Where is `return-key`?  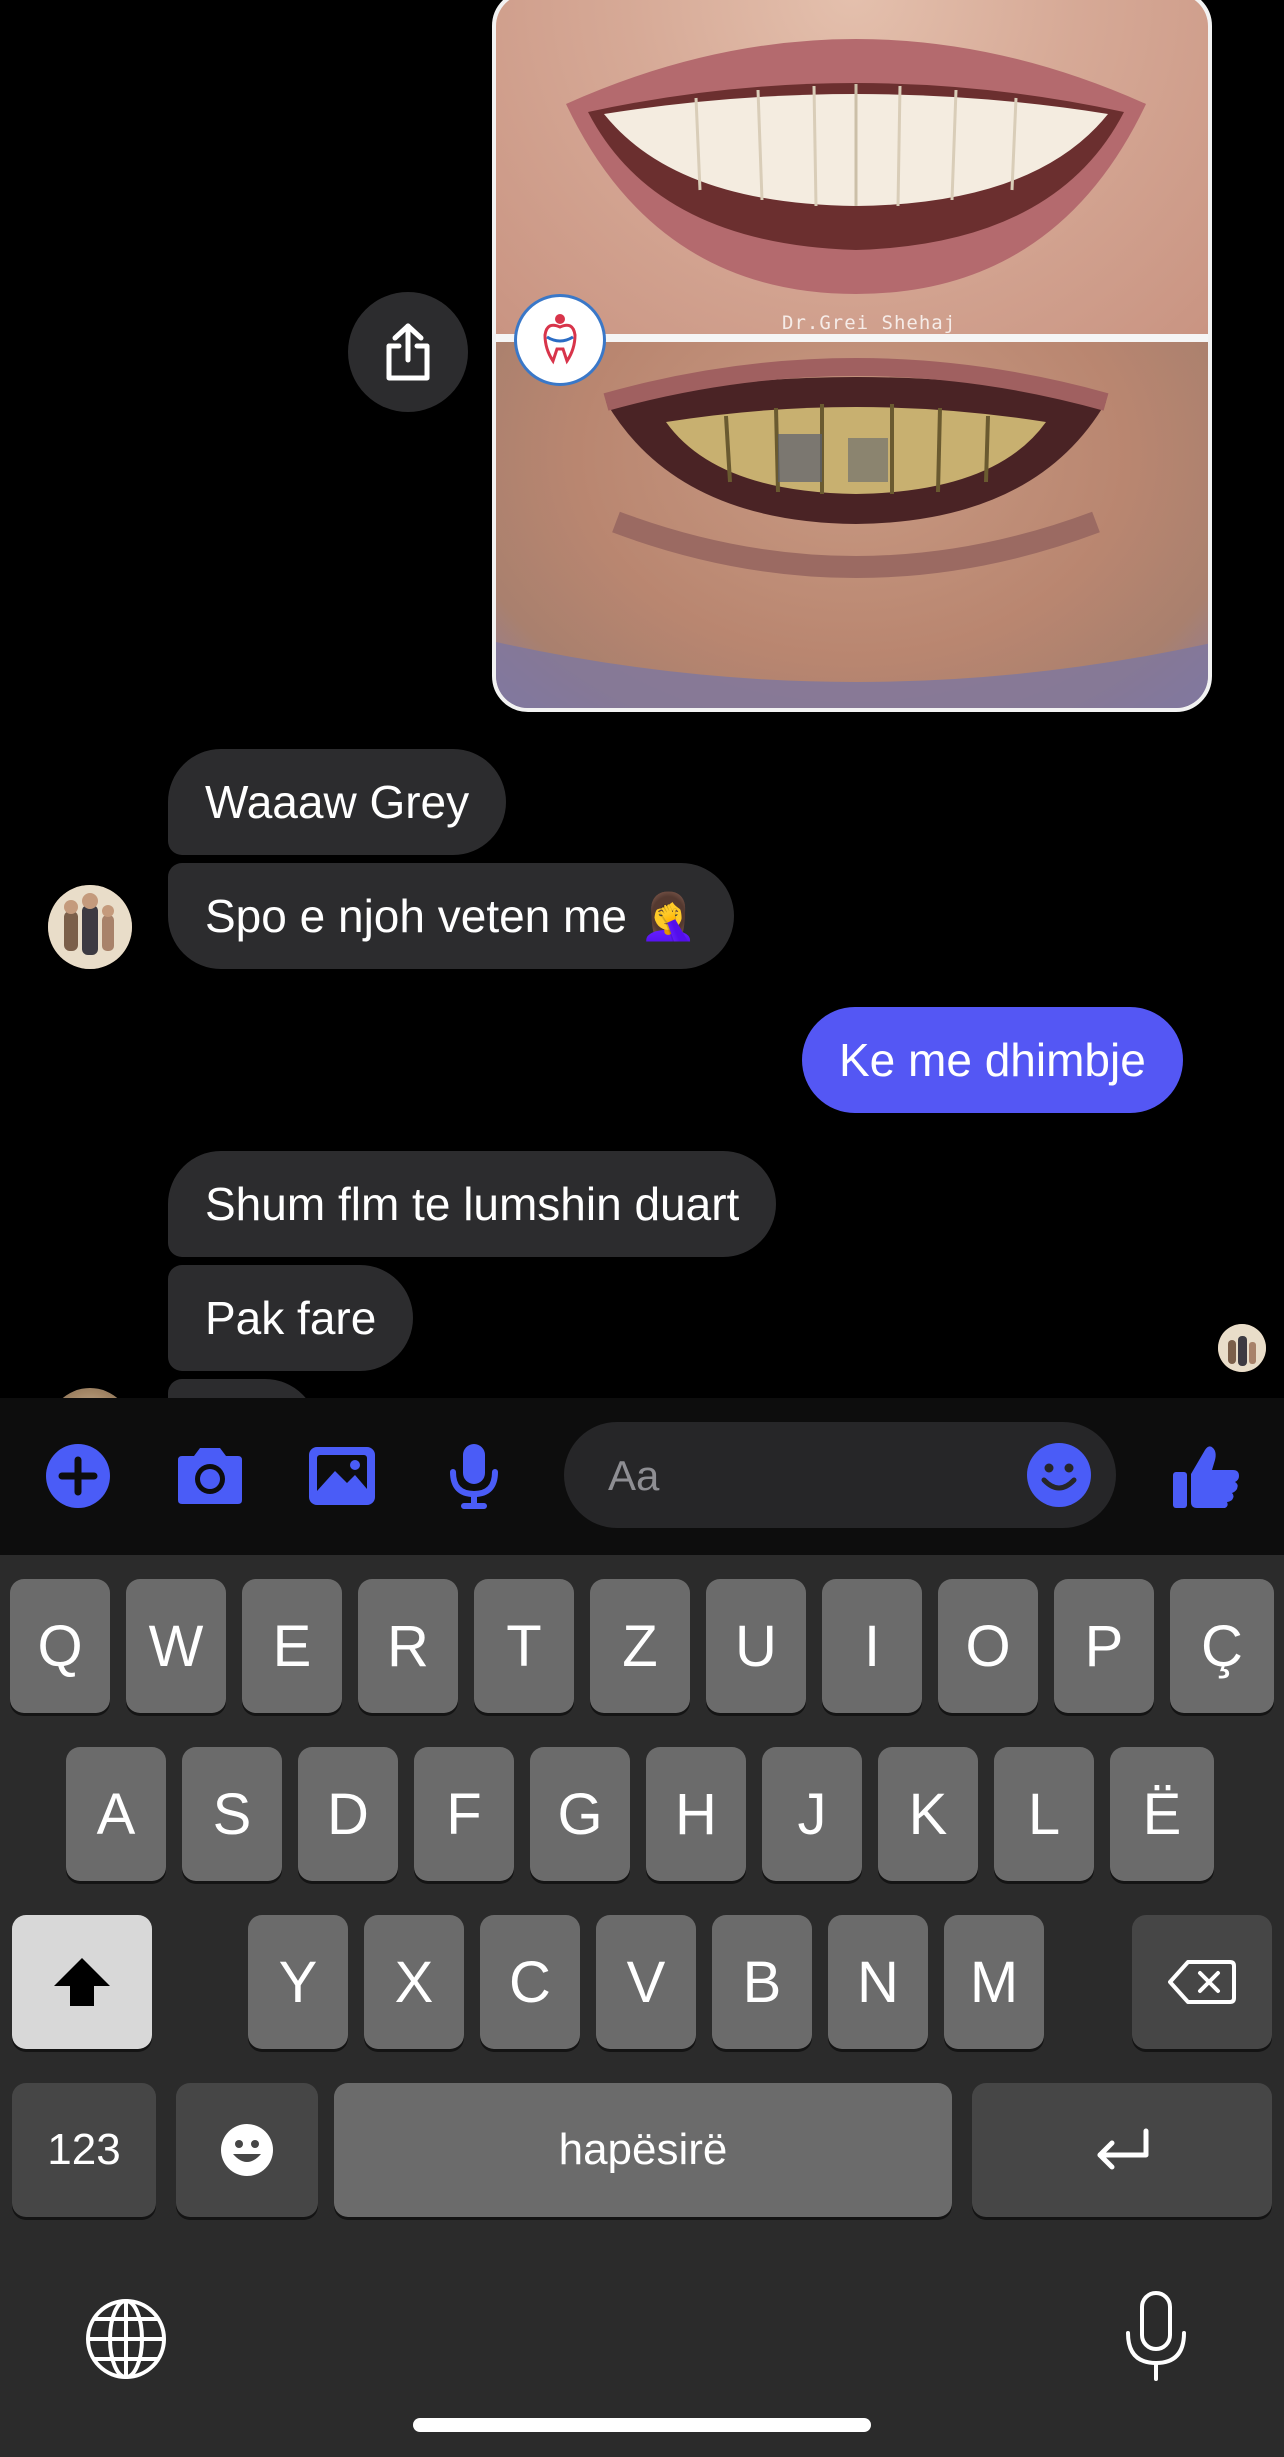
return-key is located at coordinates (1122, 2150).